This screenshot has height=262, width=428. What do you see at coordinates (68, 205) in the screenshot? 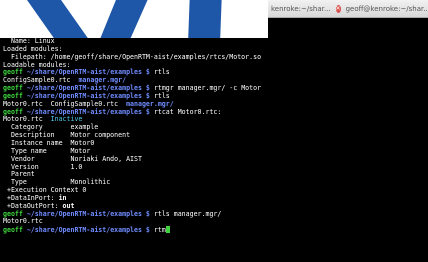
I see `output-text: out` at bounding box center [68, 205].